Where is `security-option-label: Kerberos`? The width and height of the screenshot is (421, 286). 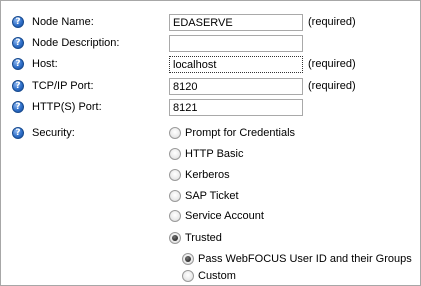
security-option-label: Kerberos is located at coordinates (207, 175).